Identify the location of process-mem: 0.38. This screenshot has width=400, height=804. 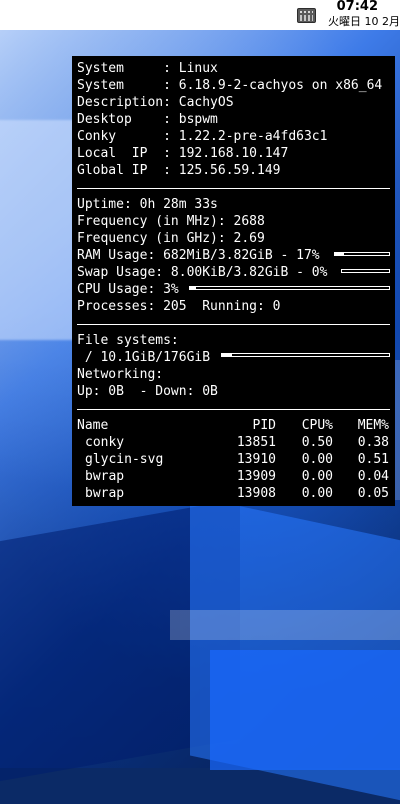
(373, 442).